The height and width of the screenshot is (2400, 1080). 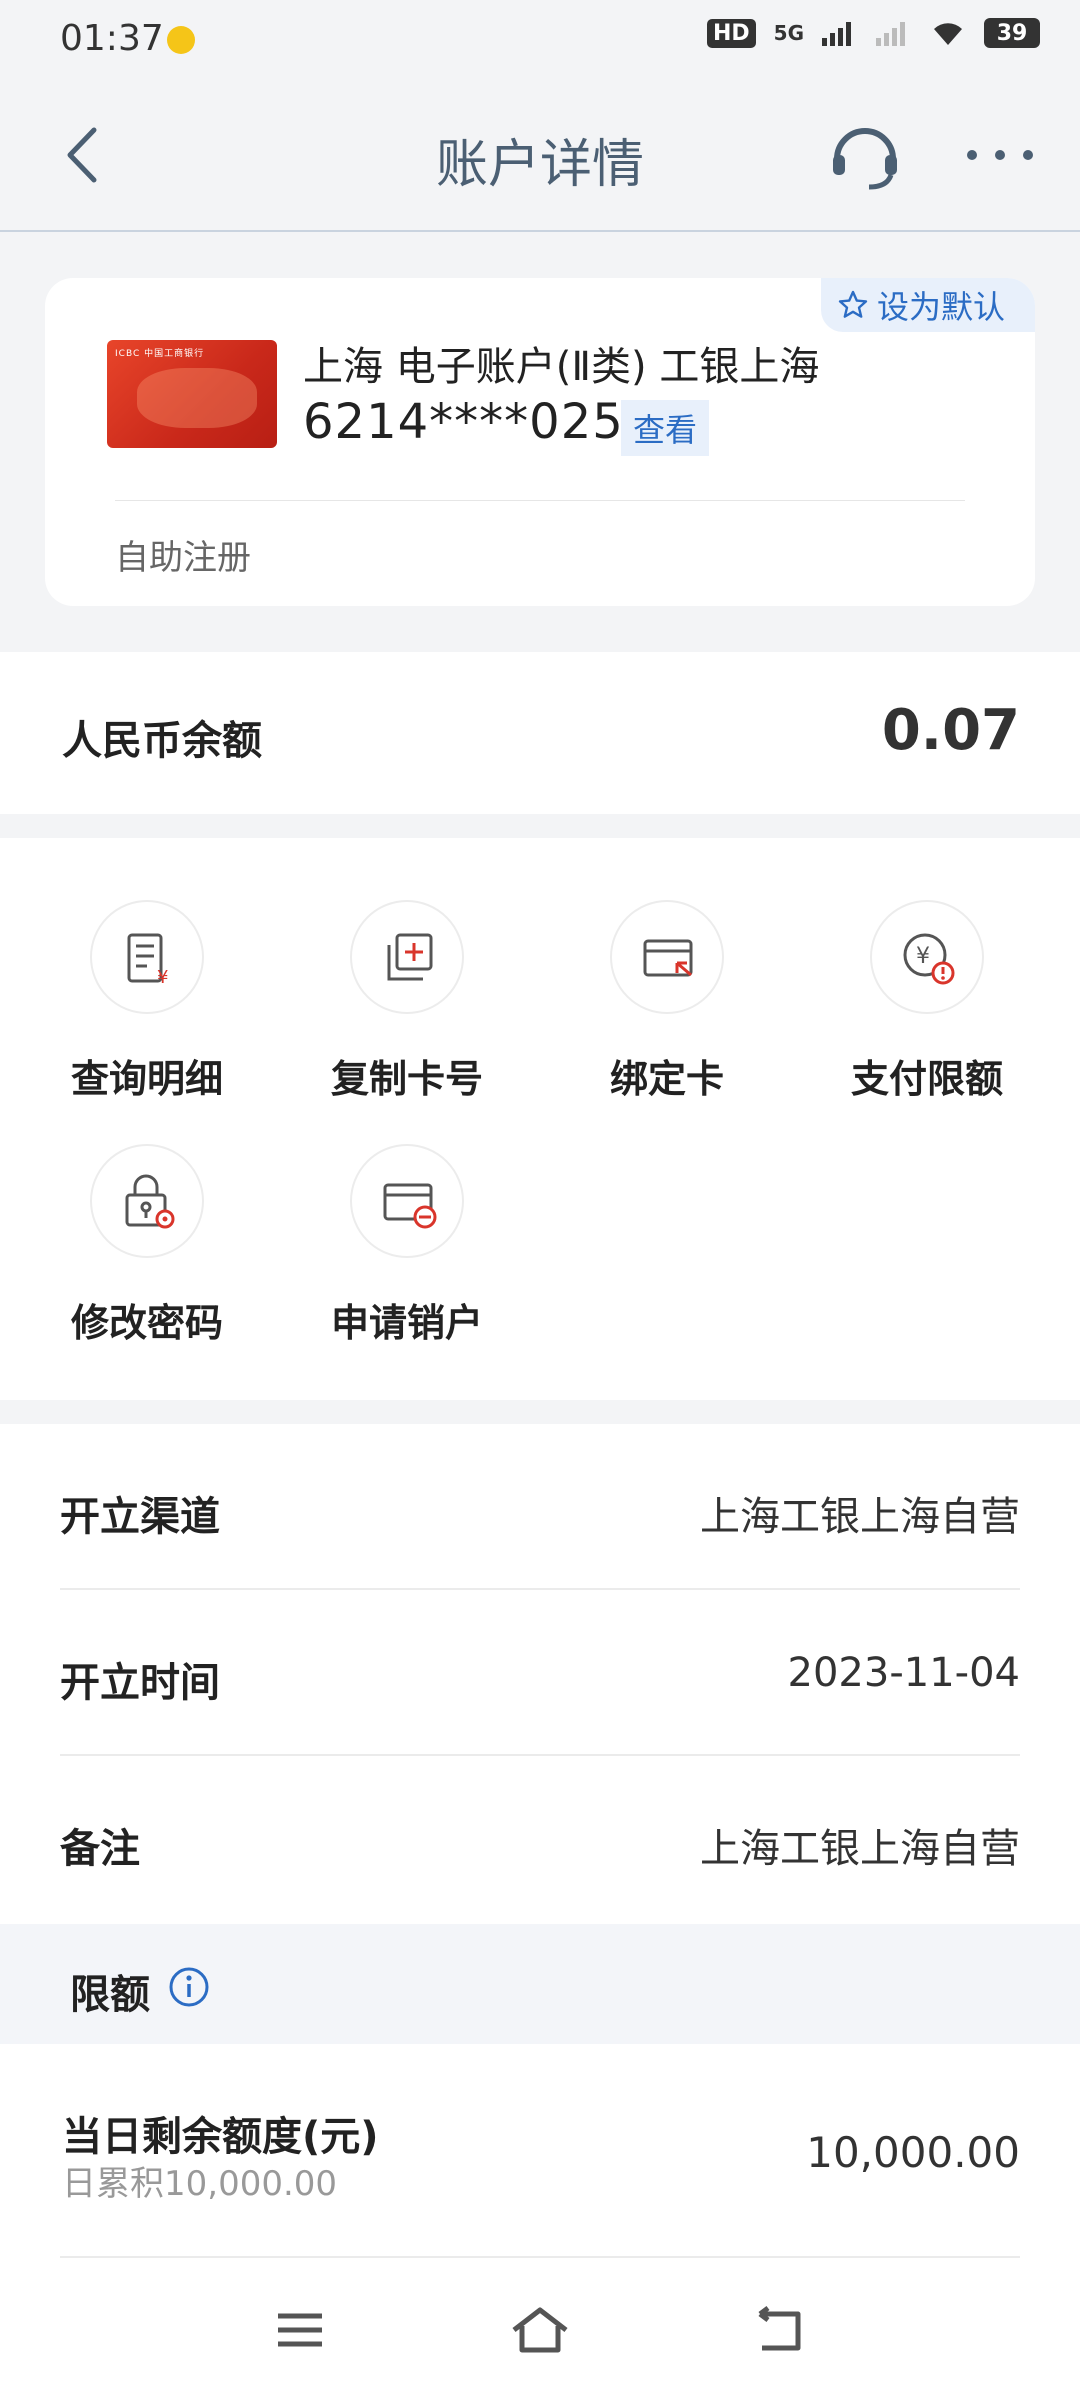 I want to click on bank-card-image: ICBC 中国工商银行, so click(x=192, y=394).